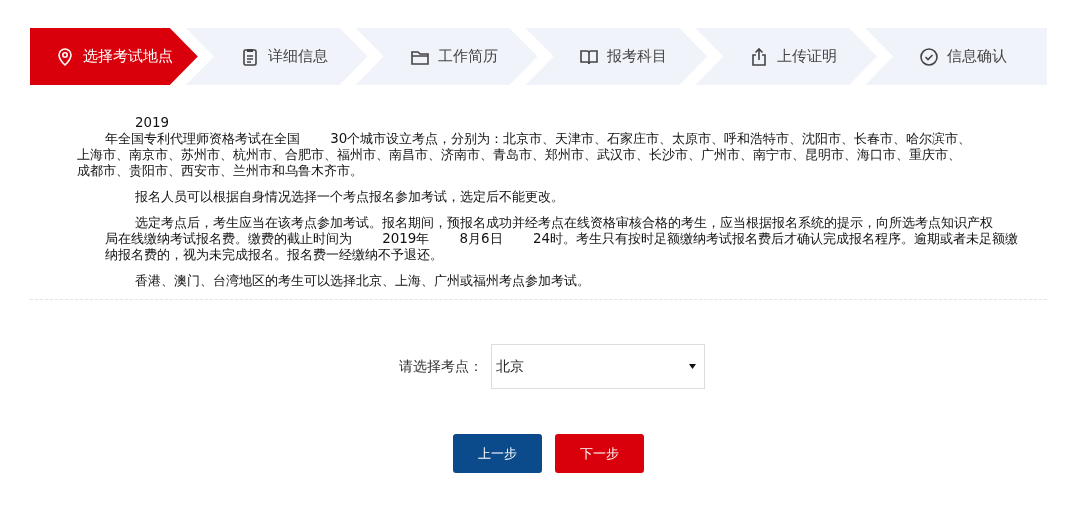  I want to click on step-tab: 详细信息, so click(276, 56).